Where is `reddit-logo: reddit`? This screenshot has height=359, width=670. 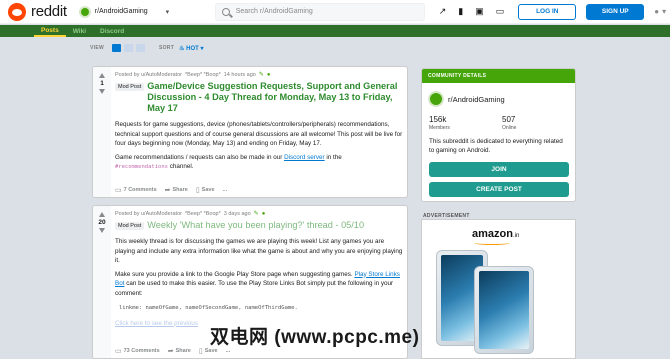
reddit-logo: reddit is located at coordinates (37, 11).